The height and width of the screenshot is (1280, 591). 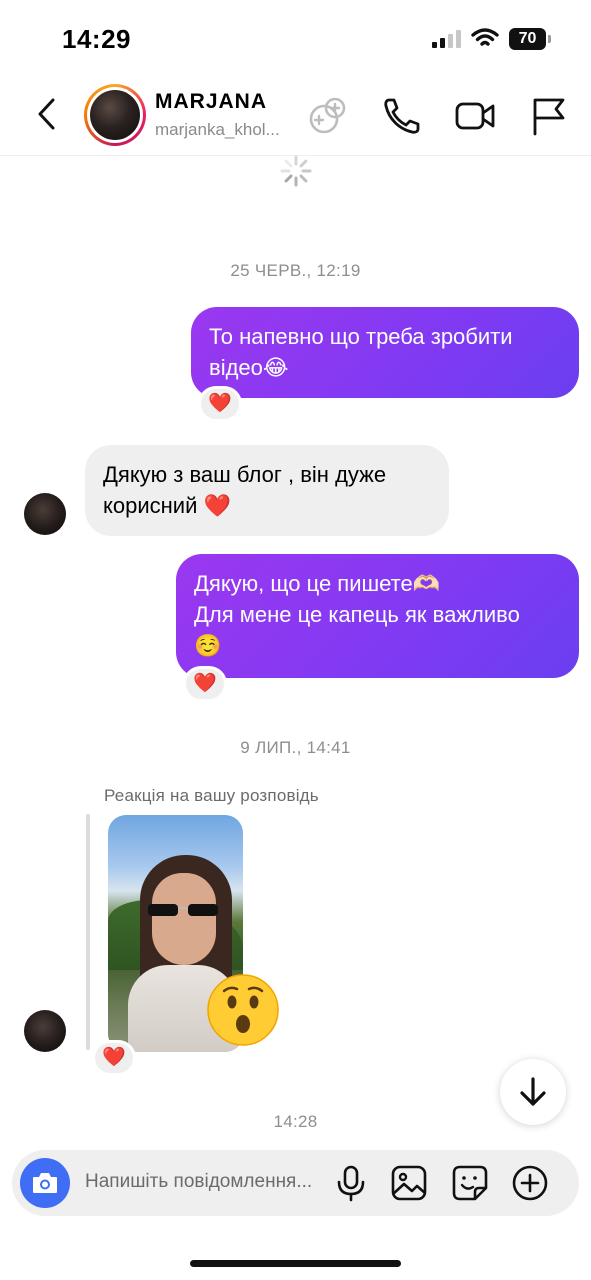 I want to click on battery-icon: 70, so click(x=530, y=39).